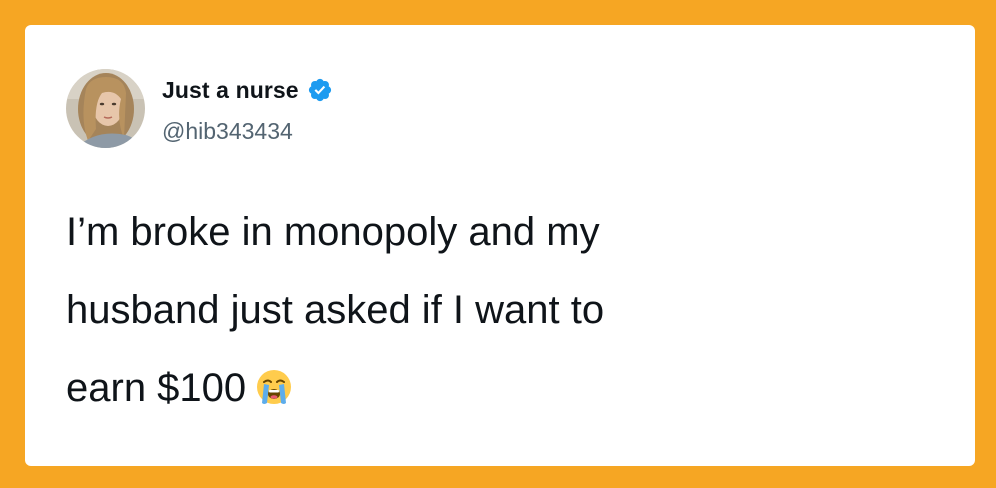 The width and height of the screenshot is (996, 488). I want to click on author-name-row: Just a nurse, so click(247, 90).